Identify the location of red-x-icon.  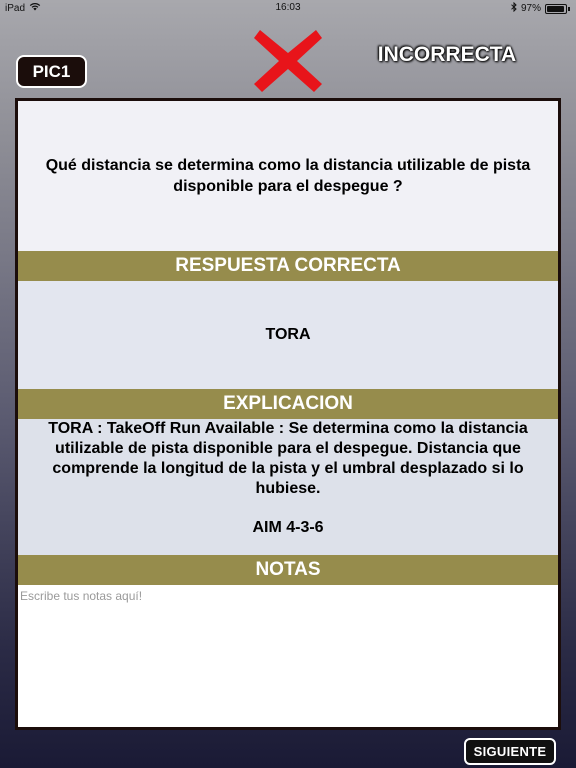
(288, 61).